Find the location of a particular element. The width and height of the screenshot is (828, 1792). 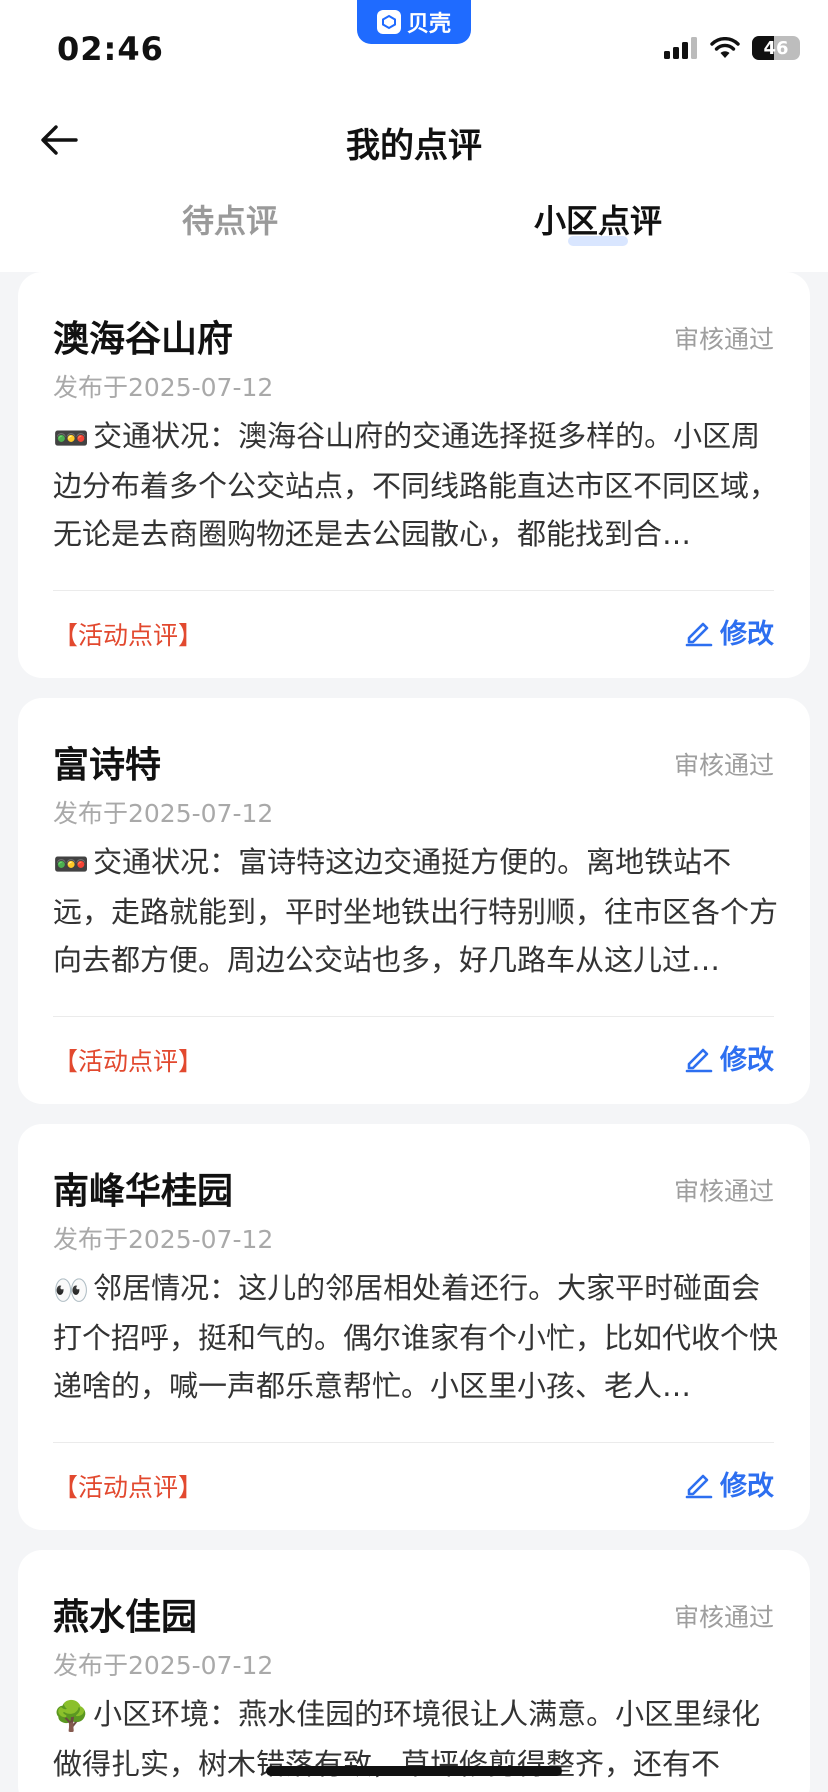

tab-pending-reviews: 待点评 is located at coordinates (230, 219).